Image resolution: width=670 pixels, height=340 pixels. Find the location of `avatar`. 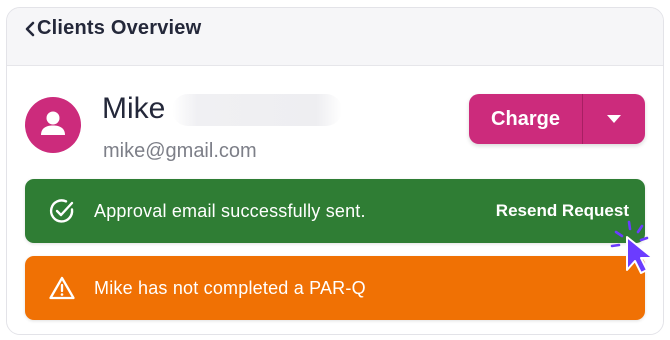

avatar is located at coordinates (53, 125).